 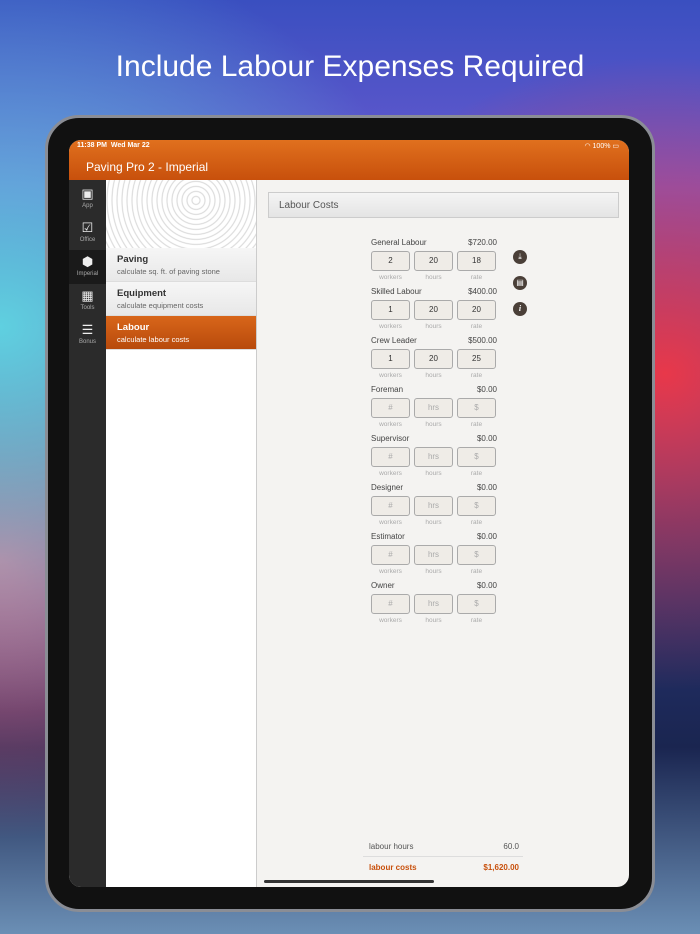 I want to click on save-icon: ⤓, so click(x=520, y=257).